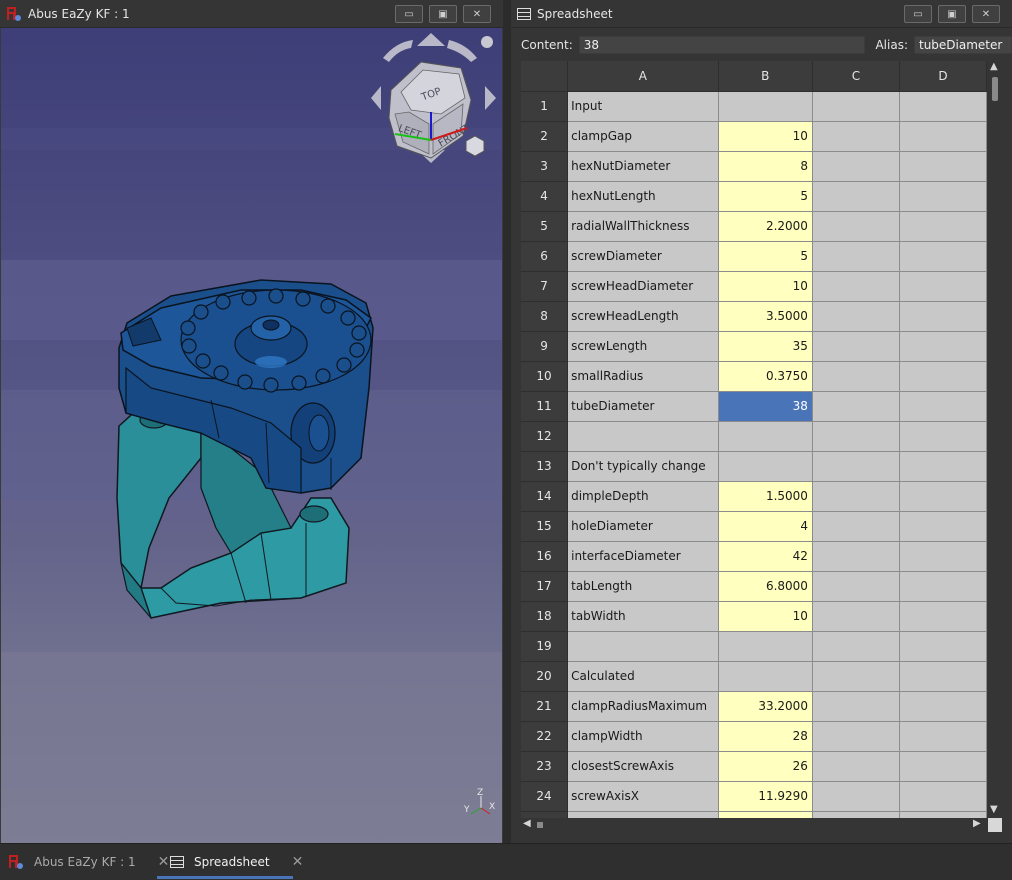  Describe the element at coordinates (643, 556) in the screenshot. I see `cell-a: interfaceDiameter` at that location.